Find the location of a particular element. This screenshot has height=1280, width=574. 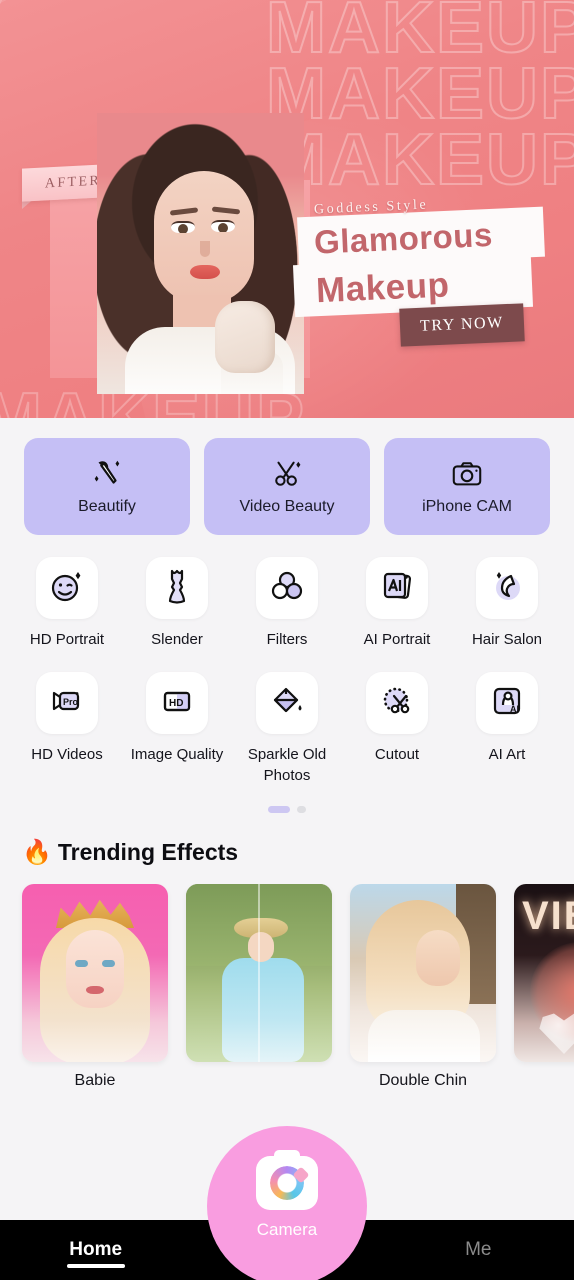

try-now-label: TRY NOW is located at coordinates (462, 324).